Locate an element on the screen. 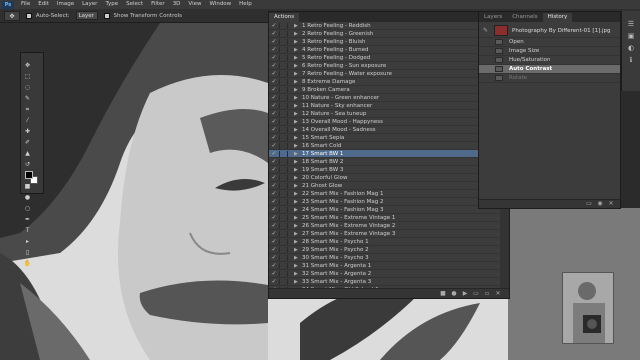 Image resolution: width=640 pixels, height=360 pixels. action-item: ✓ ▶ 14 Overall Mood - Sadness is located at coordinates (384, 130).